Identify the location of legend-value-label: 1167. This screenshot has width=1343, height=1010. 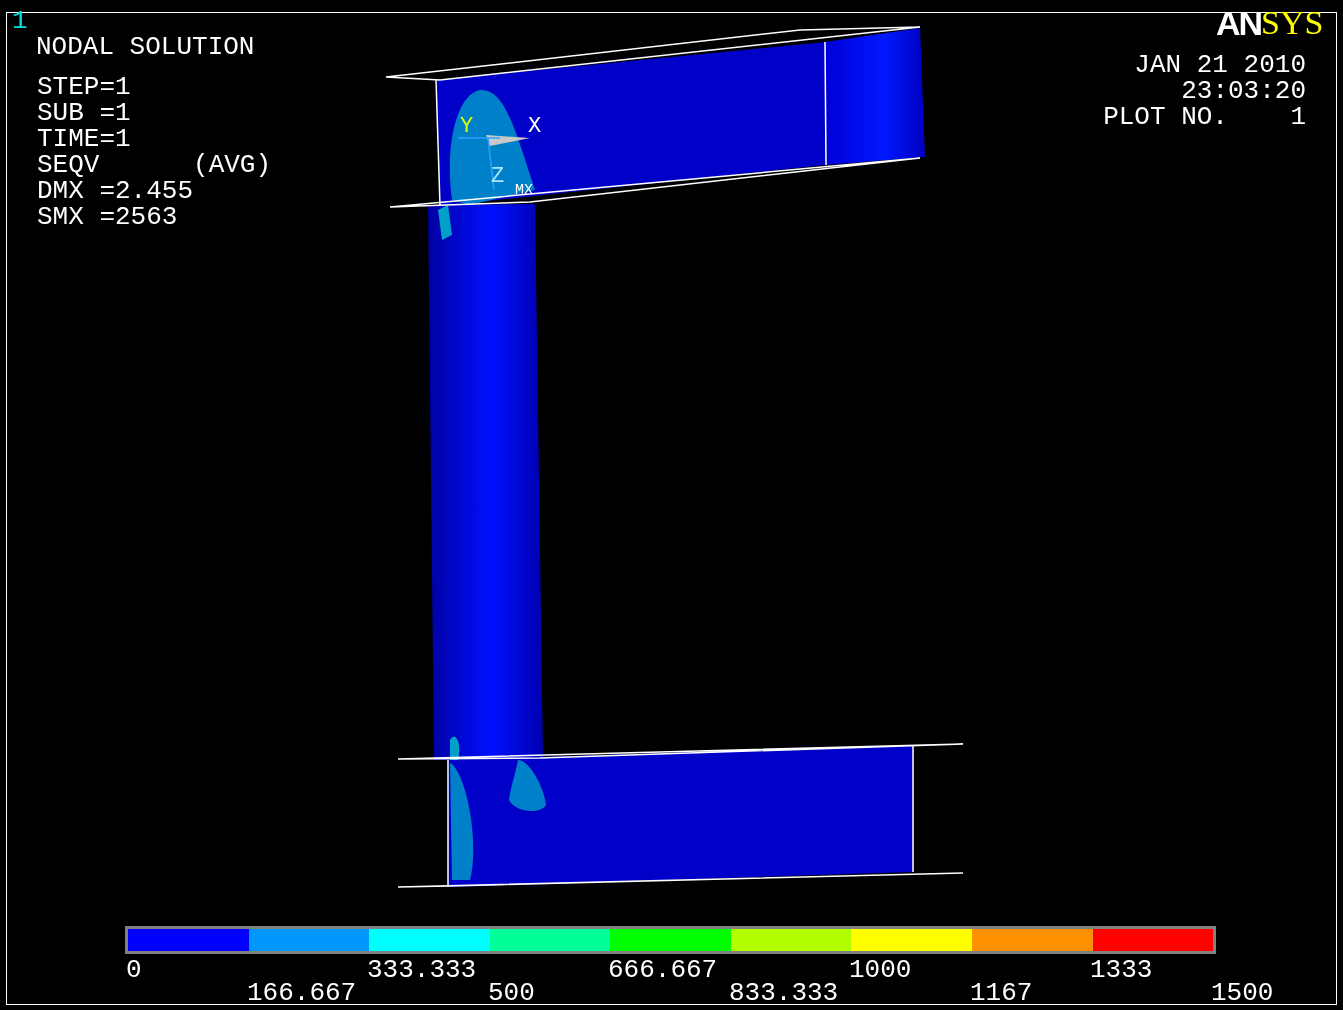
(1001, 993).